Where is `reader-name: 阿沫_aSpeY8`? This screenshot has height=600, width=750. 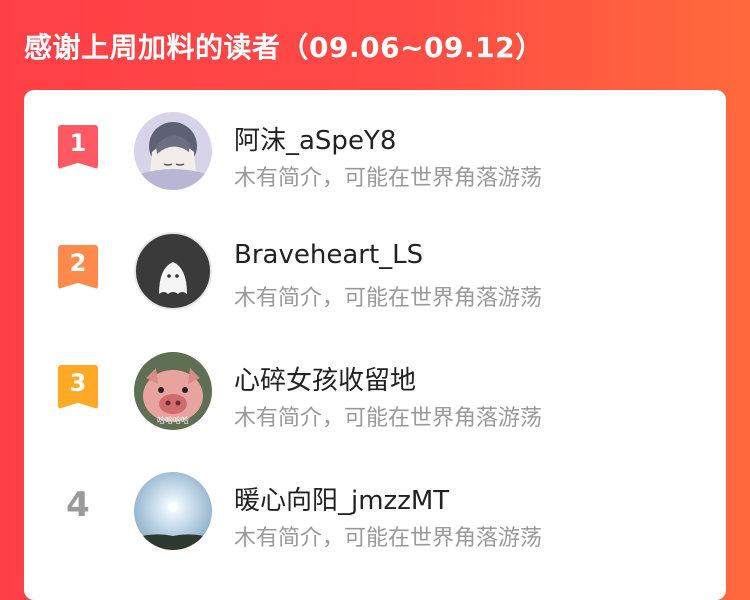
reader-name: 阿沫_aSpeY8 is located at coordinates (315, 138).